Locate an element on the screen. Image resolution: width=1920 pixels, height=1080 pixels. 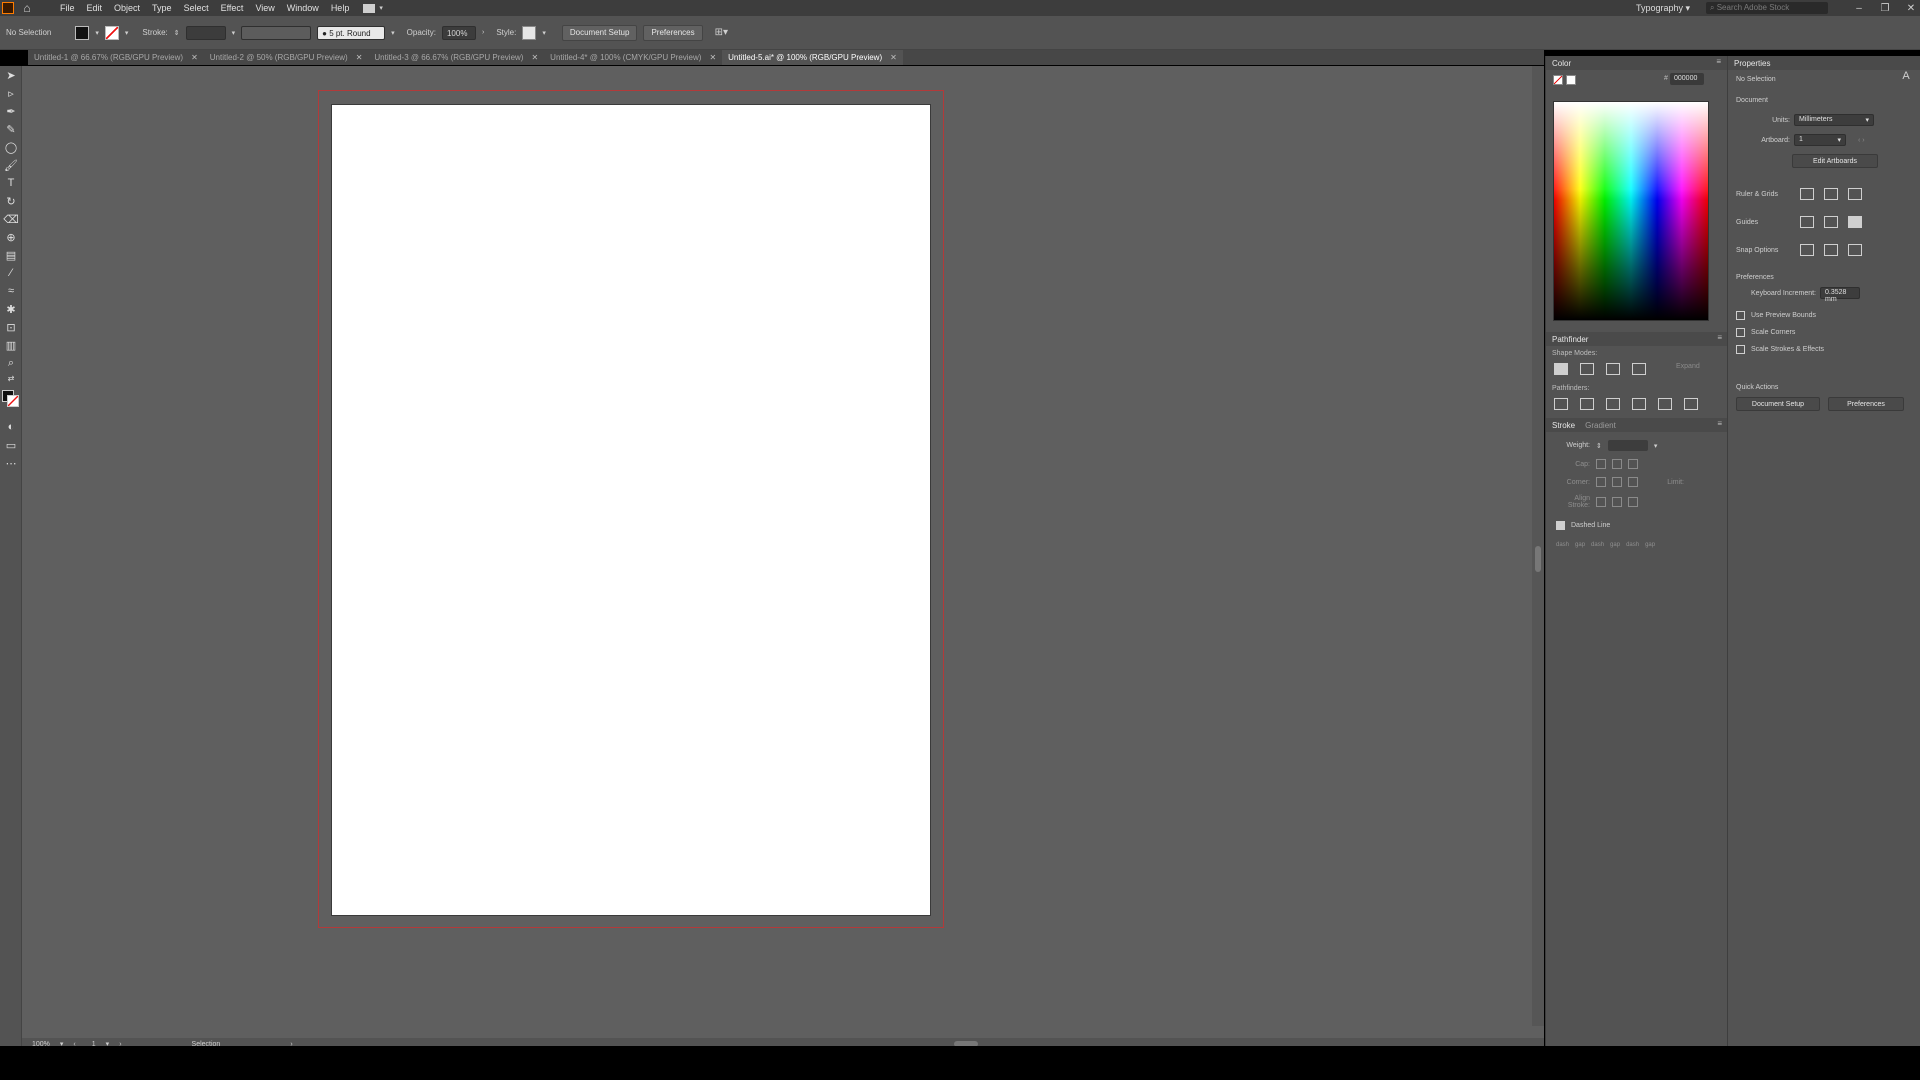
round-cap-icon is located at coordinates (1617, 464).